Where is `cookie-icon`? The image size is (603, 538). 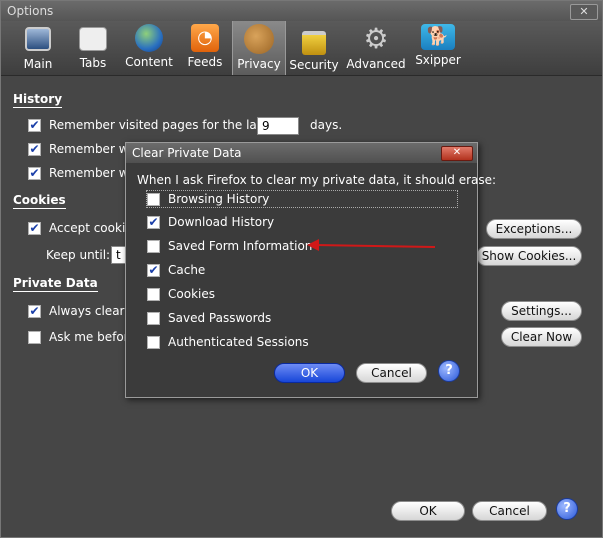
cookie-icon is located at coordinates (259, 39).